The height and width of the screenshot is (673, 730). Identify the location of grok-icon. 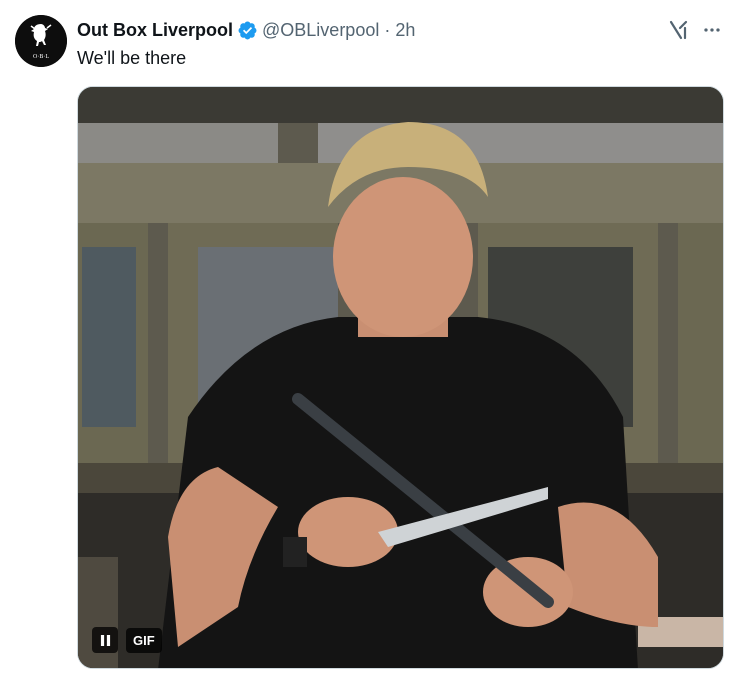
(679, 30).